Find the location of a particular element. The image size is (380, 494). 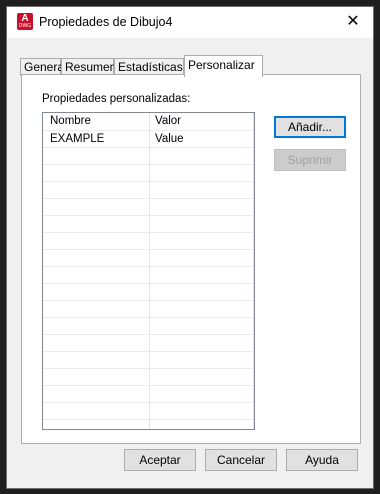

custom-properties-label: Propiedades personalizadas: is located at coordinates (116, 99).